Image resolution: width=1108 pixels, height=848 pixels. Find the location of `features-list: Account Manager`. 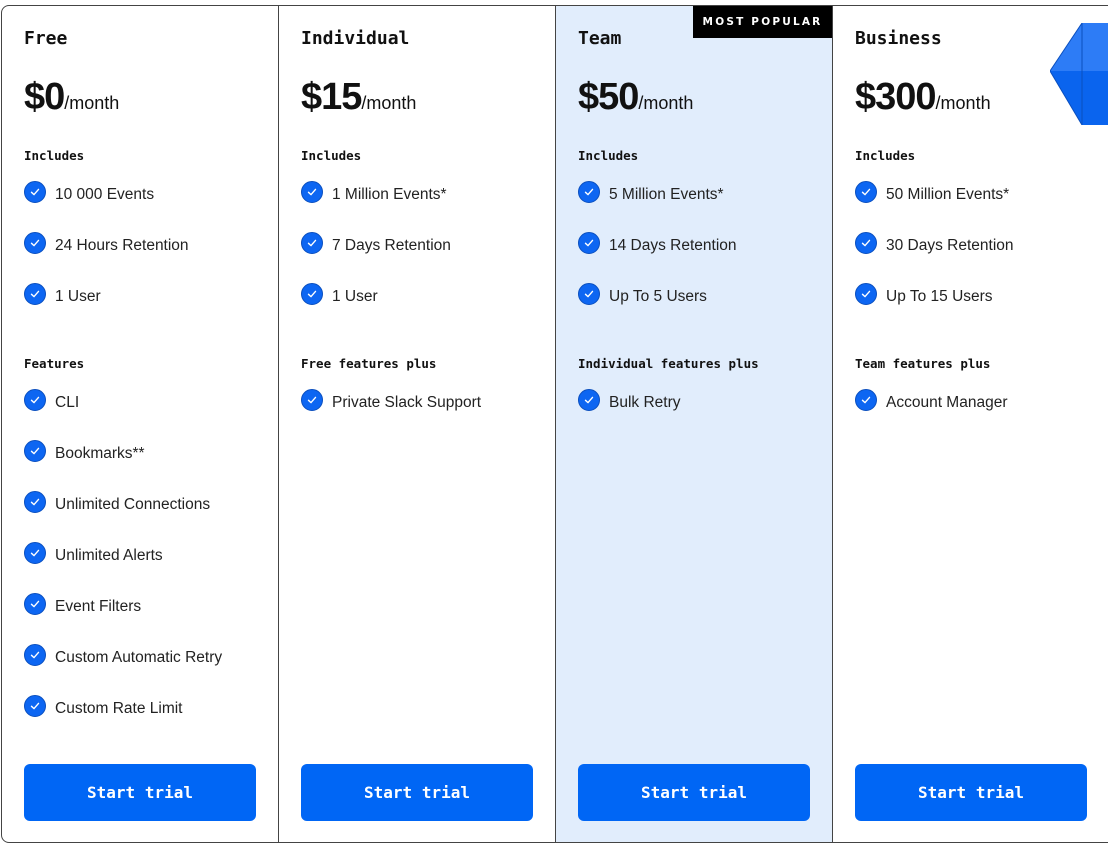

features-list: Account Manager is located at coordinates (931, 402).